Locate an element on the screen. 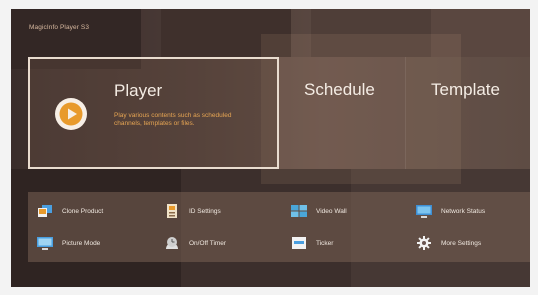  more-settings-button: More Settings is located at coordinates (448, 243).